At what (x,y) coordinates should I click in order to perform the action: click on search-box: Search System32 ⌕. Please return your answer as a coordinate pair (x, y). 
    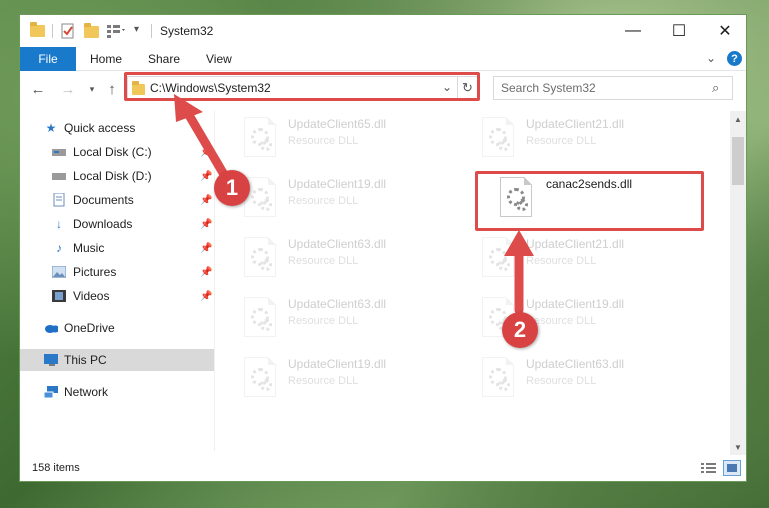
    Looking at the image, I should click on (613, 88).